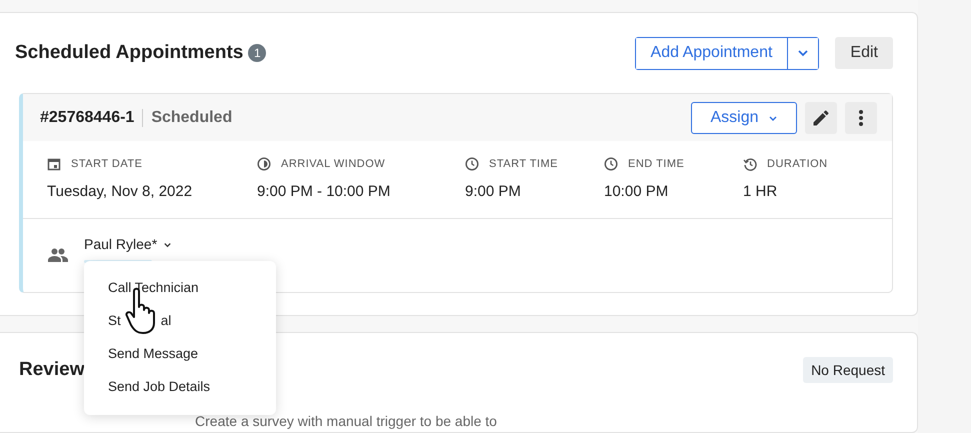  Describe the element at coordinates (180, 287) in the screenshot. I see `menu-item: Call Technician` at that location.